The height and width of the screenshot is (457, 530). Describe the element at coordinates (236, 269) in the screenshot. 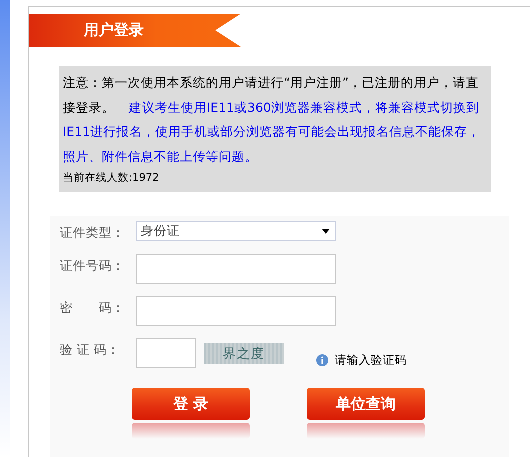

I see `id-number-field` at that location.